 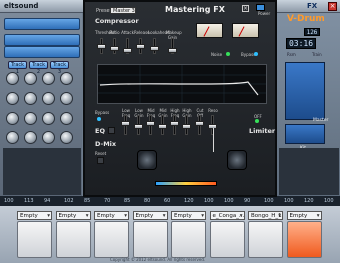 What do you see at coordinates (227, 215) in the screenshot?
I see `pad-label: e_Conga_... ▾` at bounding box center [227, 215].